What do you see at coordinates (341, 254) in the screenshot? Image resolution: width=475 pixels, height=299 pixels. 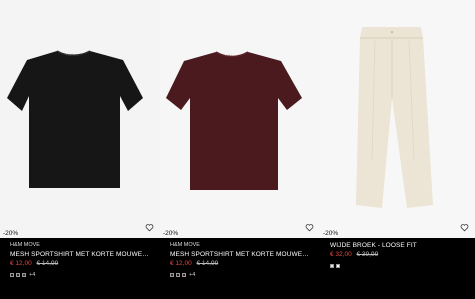 I see `sale-price: € 32,00` at bounding box center [341, 254].